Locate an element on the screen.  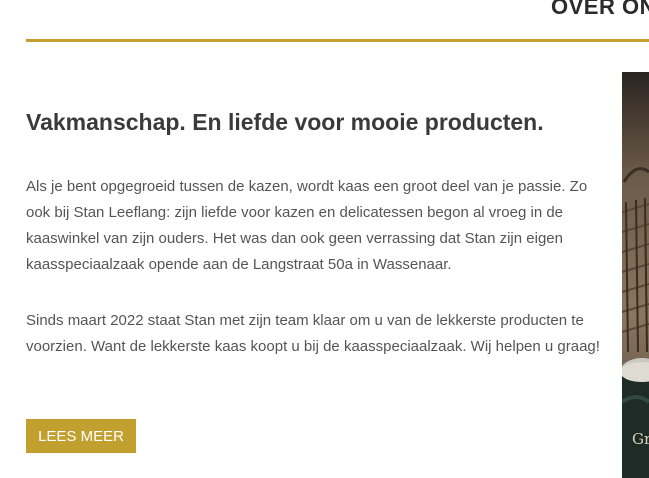
photo-text: Gr is located at coordinates (640, 439).